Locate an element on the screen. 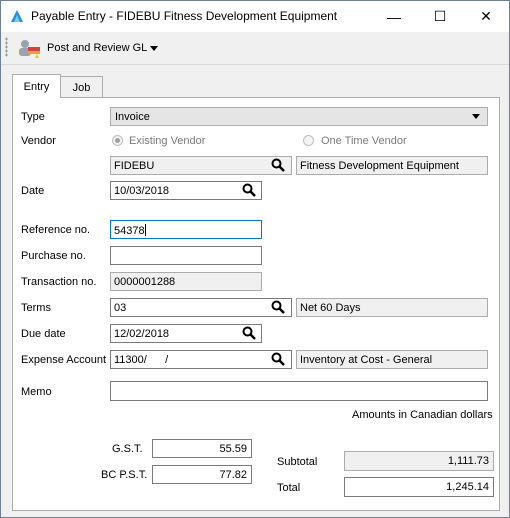 This screenshot has height=518, width=510. post-review-gl-icon is located at coordinates (29, 49).